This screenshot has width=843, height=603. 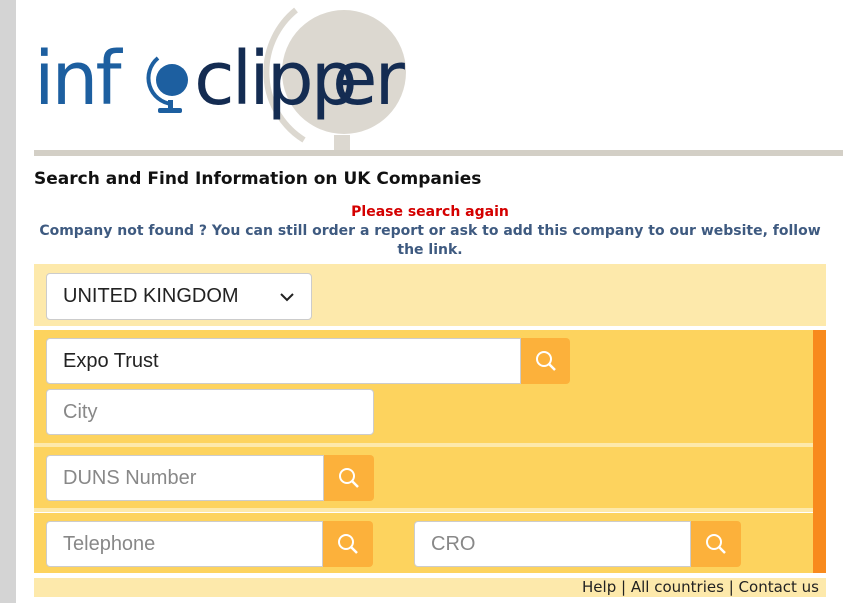 What do you see at coordinates (274, 79) in the screenshot?
I see `svg-text: clipp` at bounding box center [274, 79].